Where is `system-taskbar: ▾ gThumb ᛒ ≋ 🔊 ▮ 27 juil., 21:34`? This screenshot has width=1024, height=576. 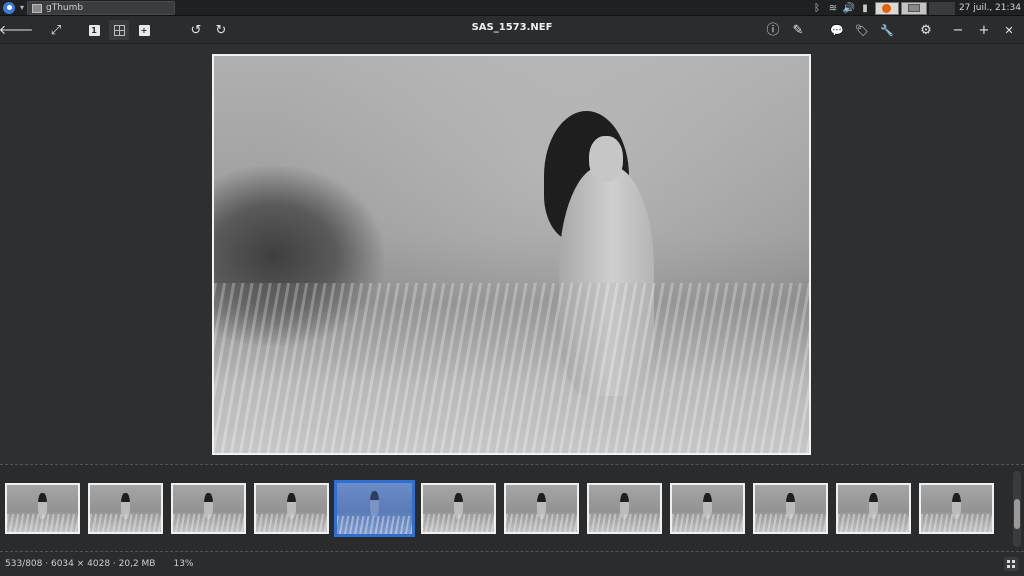
system-taskbar: ▾ gThumb ᛒ ≋ 🔊 ▮ 27 juil., 21:34 is located at coordinates (512, 8).